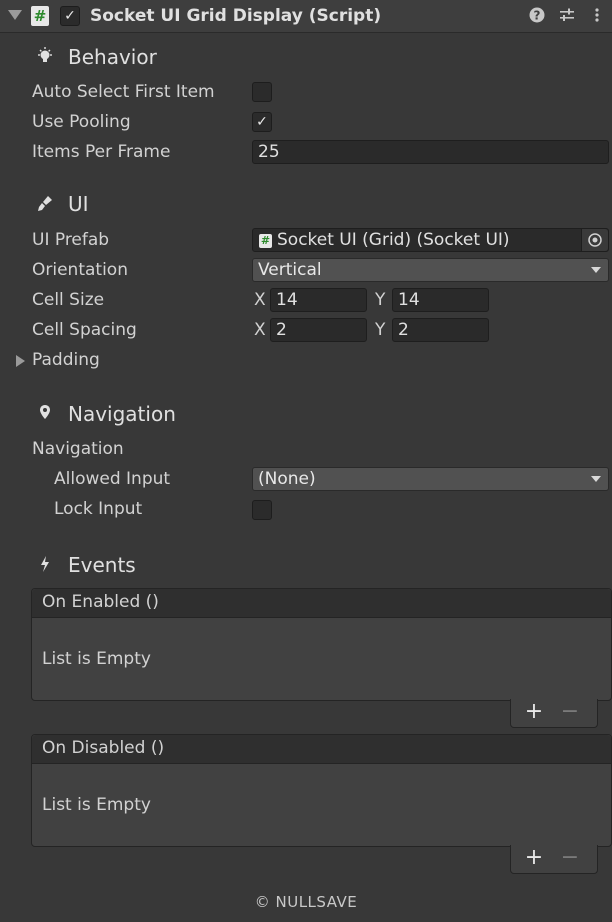 The width and height of the screenshot is (612, 922). What do you see at coordinates (100, 602) in the screenshot?
I see `on-enabled-label: On Enabled ()` at bounding box center [100, 602].